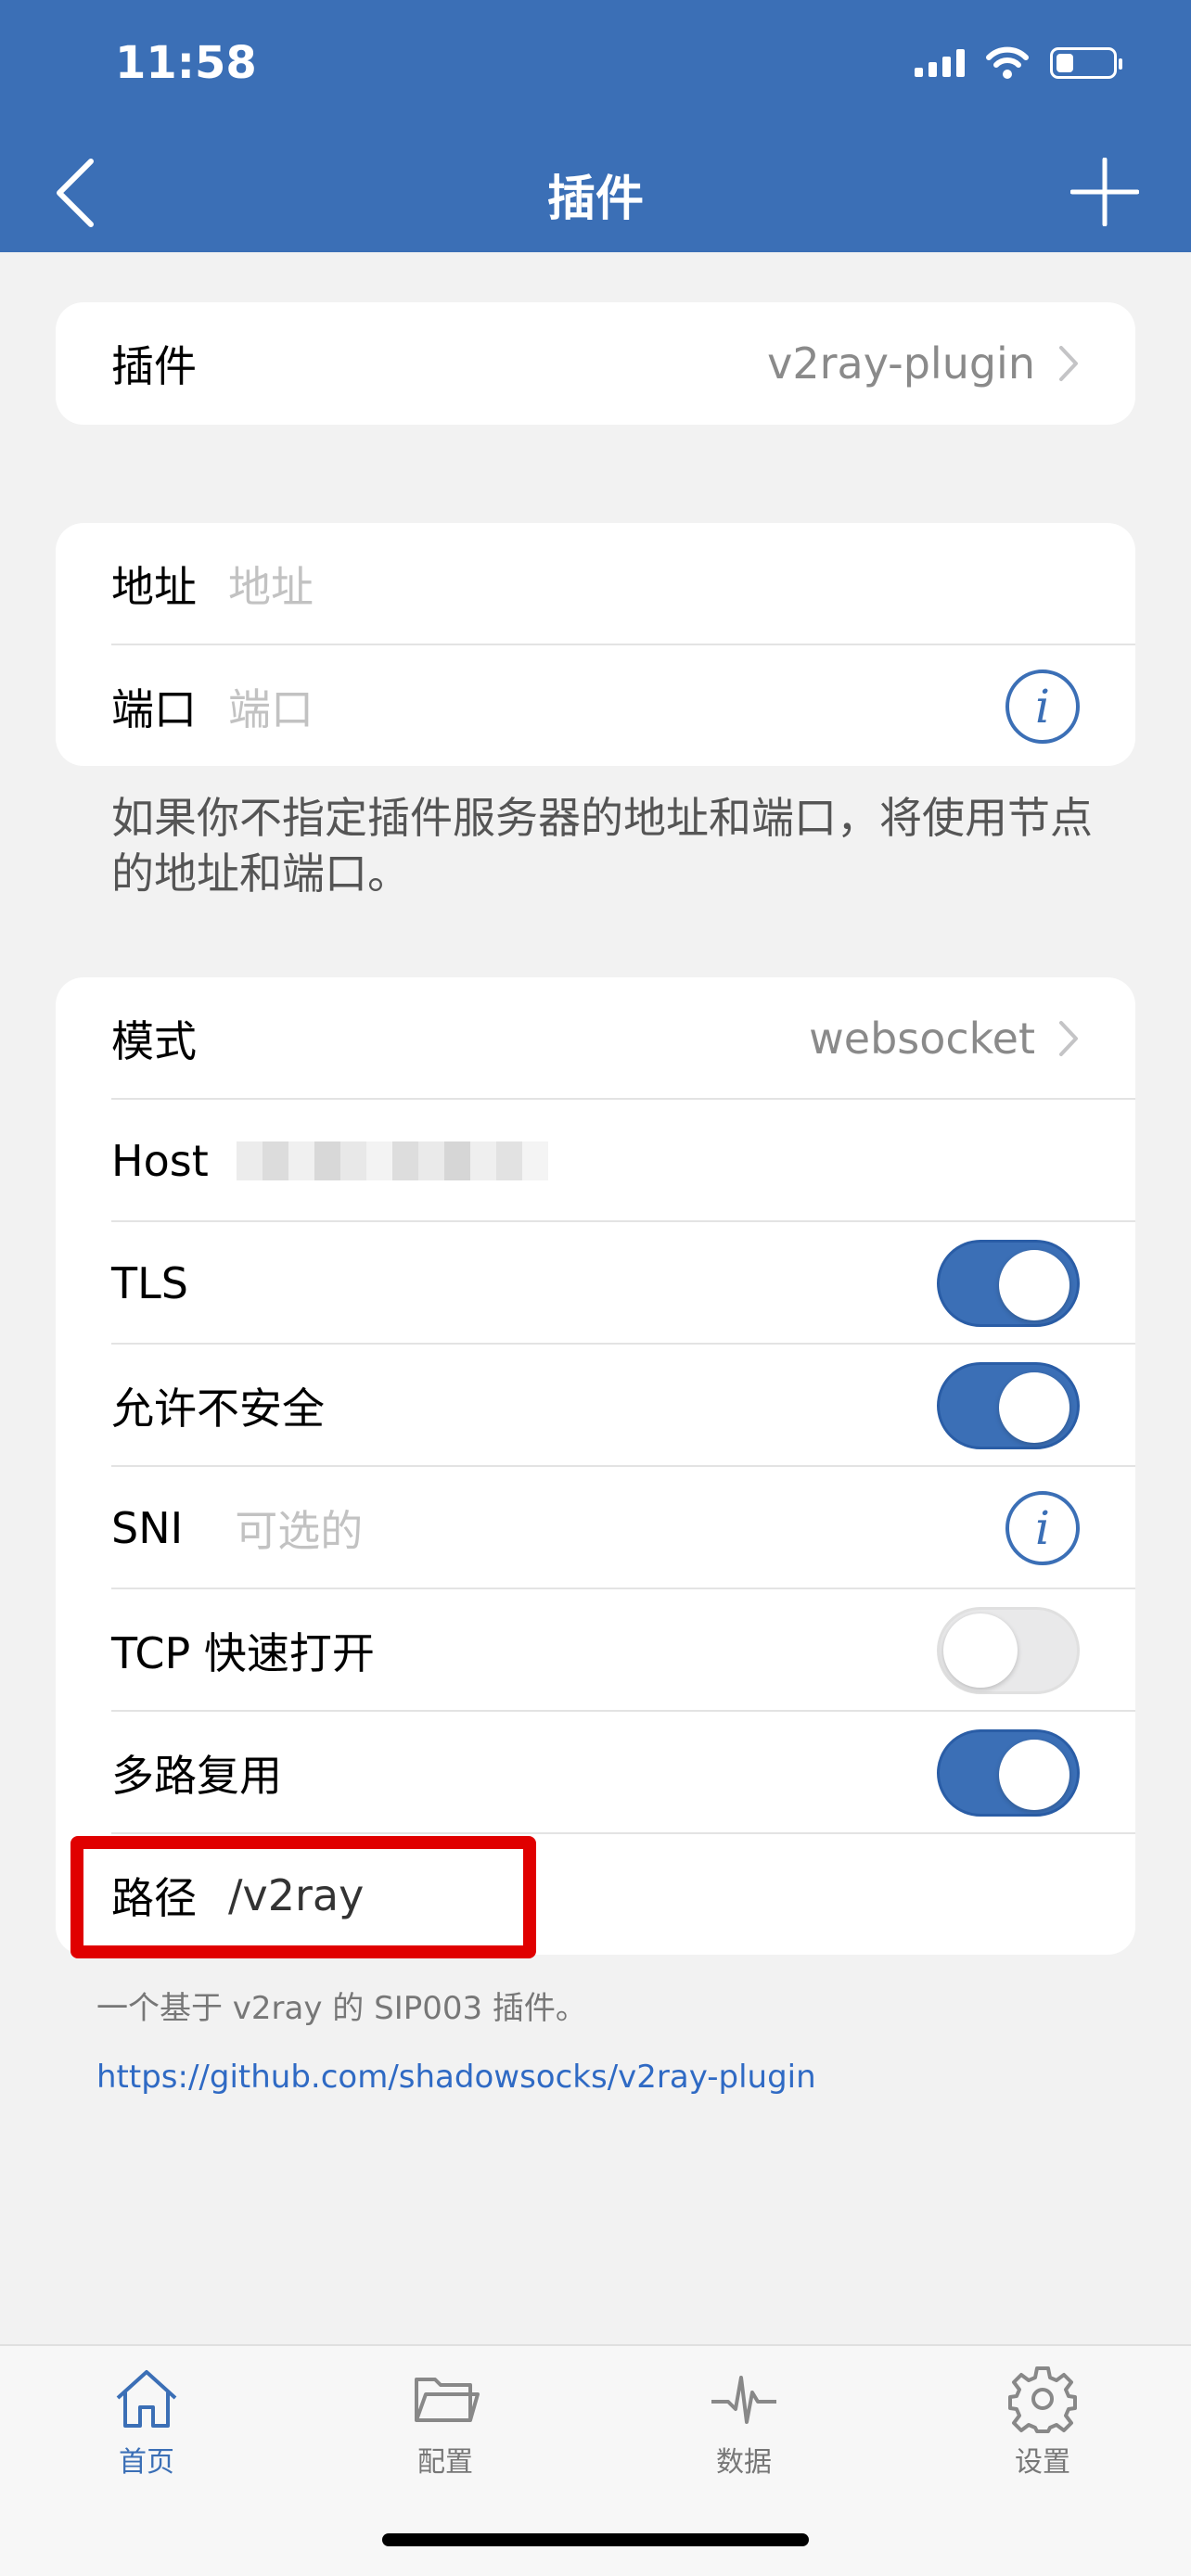 The width and height of the screenshot is (1191, 2576). What do you see at coordinates (146, 2399) in the screenshot?
I see `home-icon` at bounding box center [146, 2399].